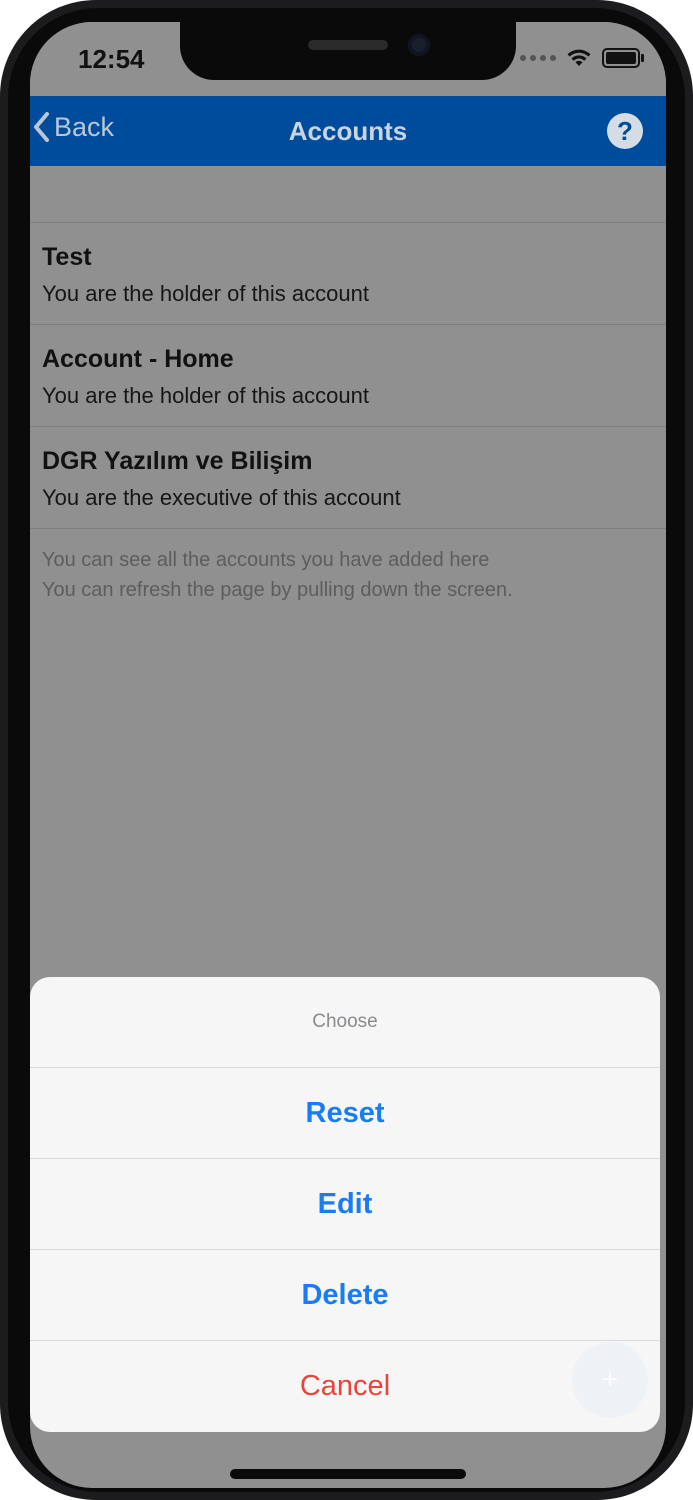 The width and height of the screenshot is (693, 1500). I want to click on action-sheet-title: Choose, so click(345, 1022).